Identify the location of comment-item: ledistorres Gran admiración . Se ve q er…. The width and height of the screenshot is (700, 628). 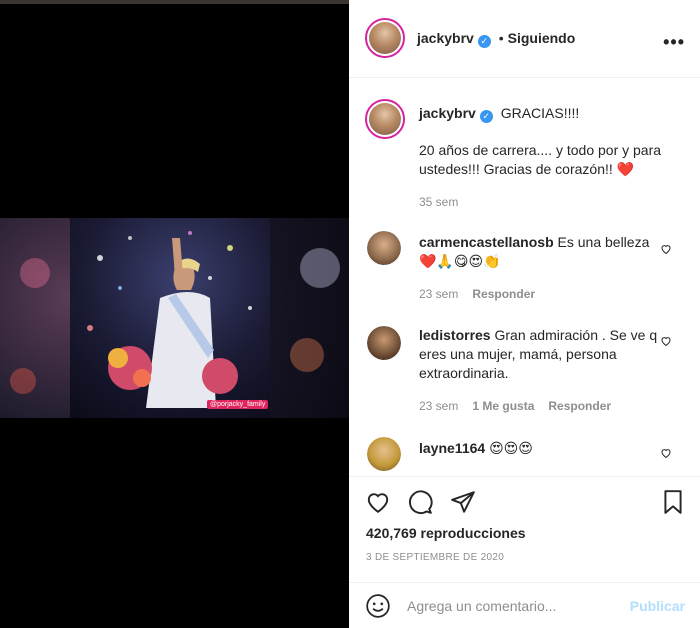
(539, 354).